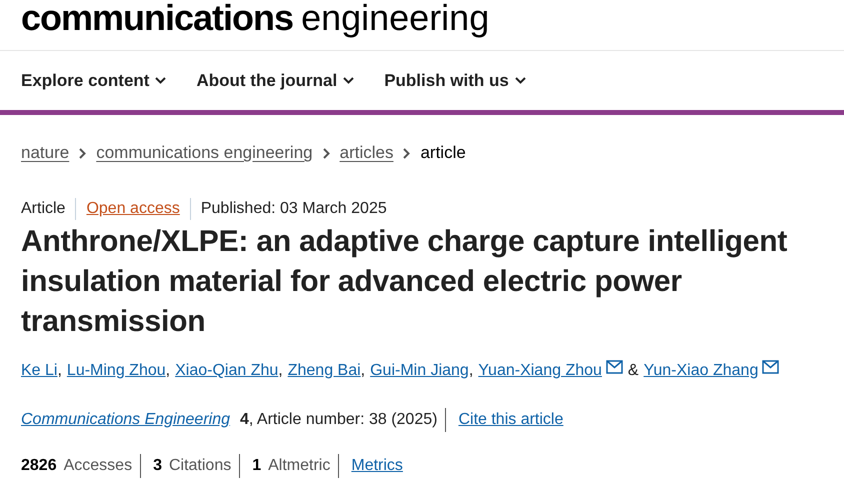 The image size is (844, 492). Describe the element at coordinates (98, 466) in the screenshot. I see `metric-name: Accesses` at that location.